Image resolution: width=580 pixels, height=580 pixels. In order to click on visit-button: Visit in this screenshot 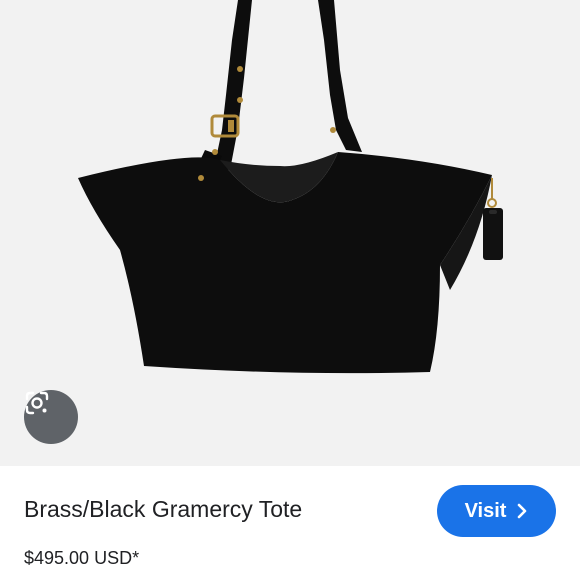, I will do `click(496, 511)`.